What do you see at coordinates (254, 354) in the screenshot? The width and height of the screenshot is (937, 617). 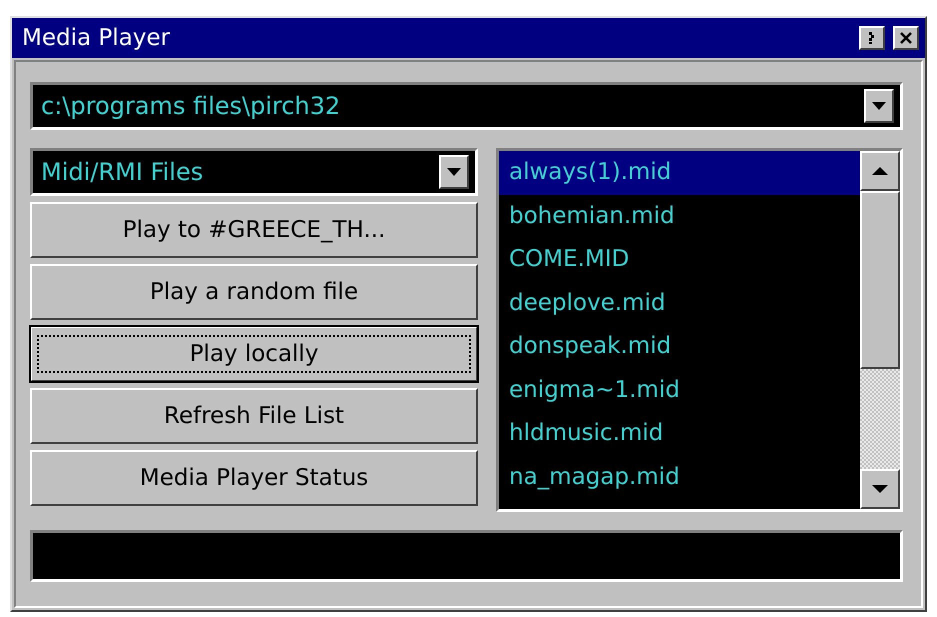 I see `action-button: Play locally` at bounding box center [254, 354].